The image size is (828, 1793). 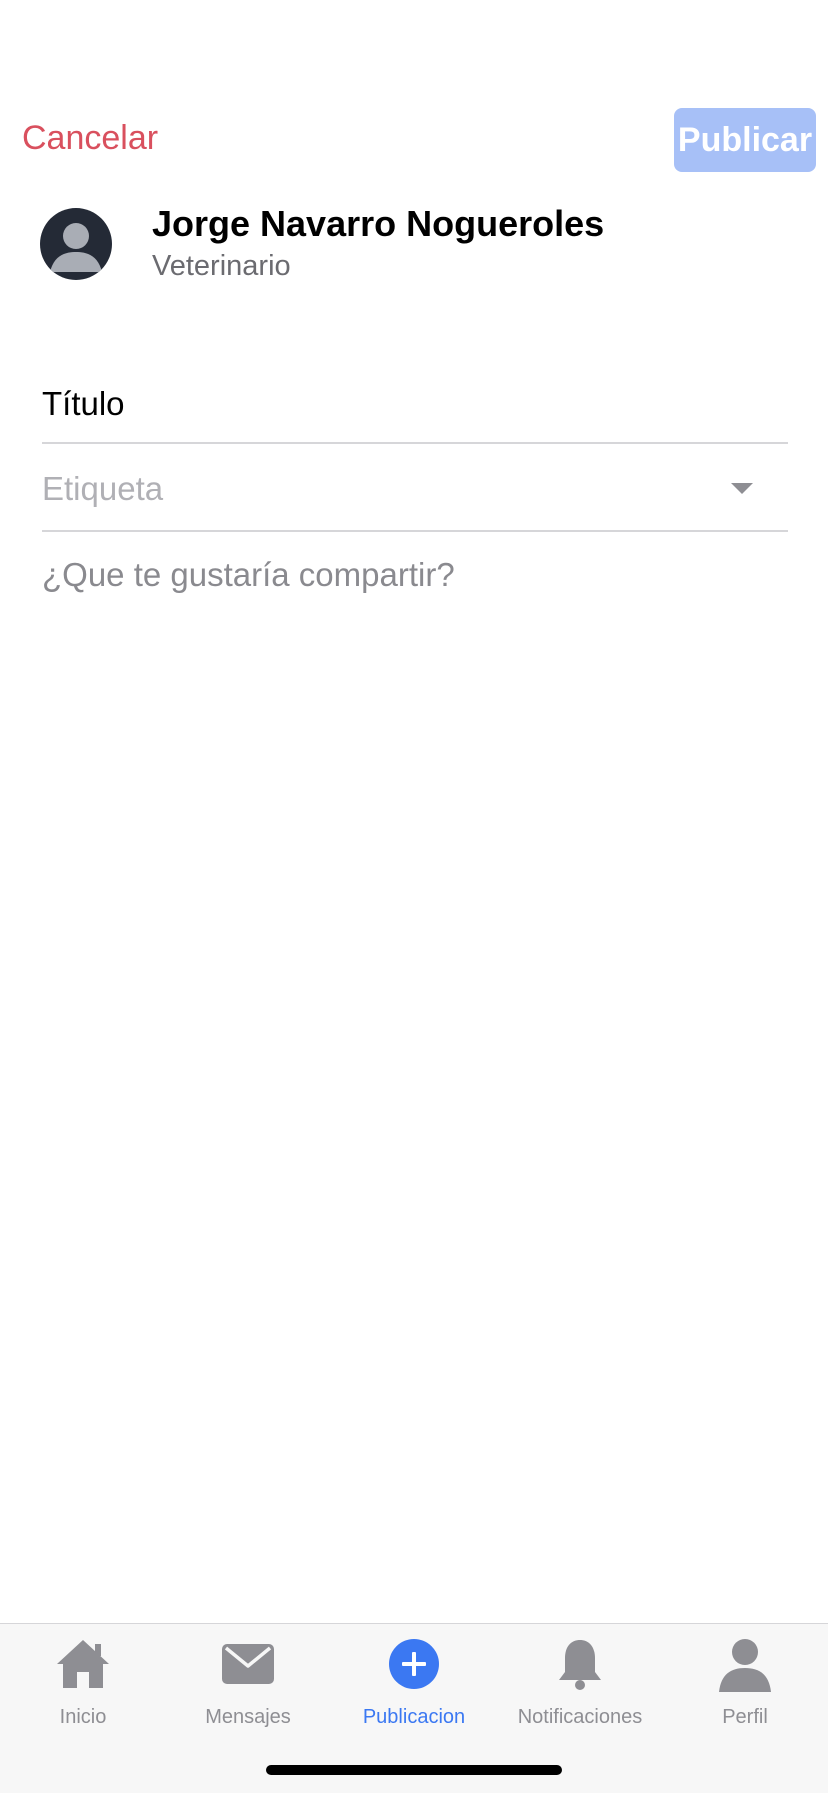 I want to click on tab-notificaciones: Notificaciones, so click(x=580, y=1679).